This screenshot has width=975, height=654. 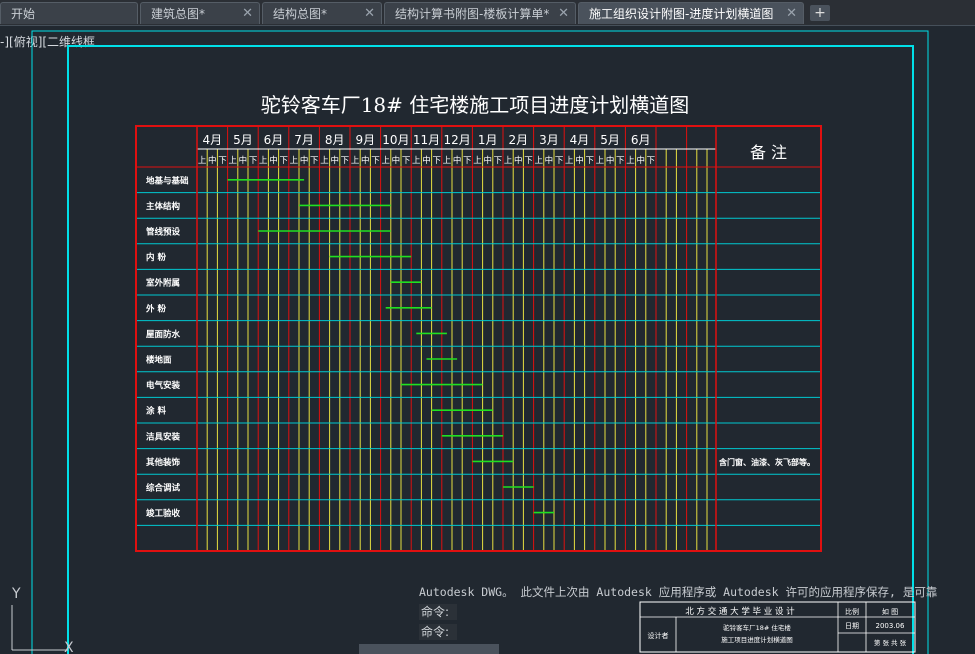 I want to click on tab-label: 建筑总图*, so click(x=178, y=14).